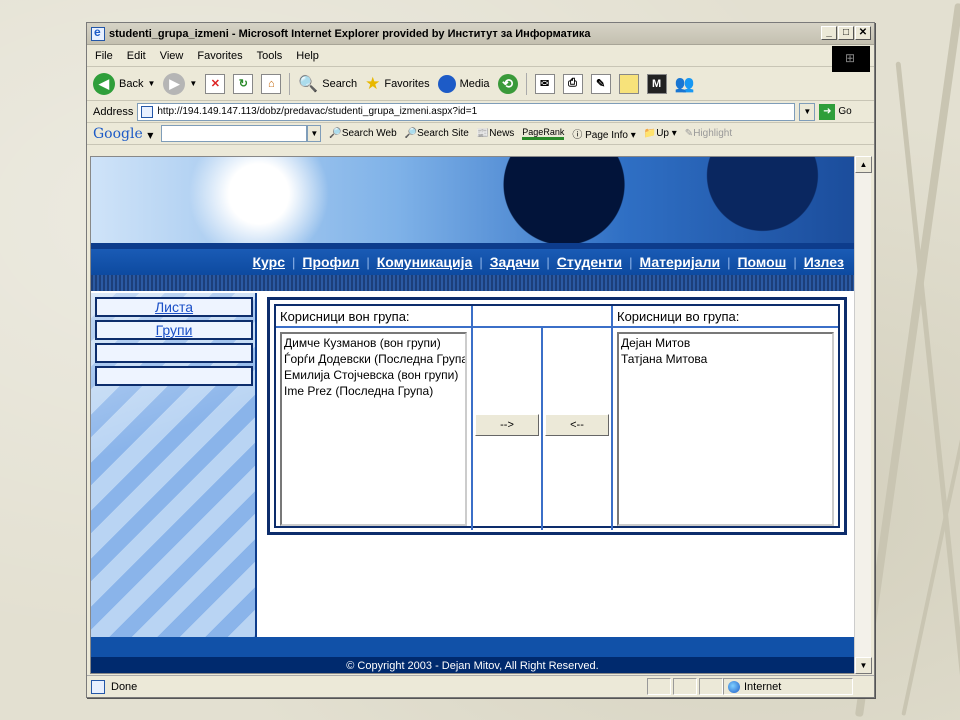  Describe the element at coordinates (193, 83) in the screenshot. I see `forward-dropdown-icon: ▼` at that location.